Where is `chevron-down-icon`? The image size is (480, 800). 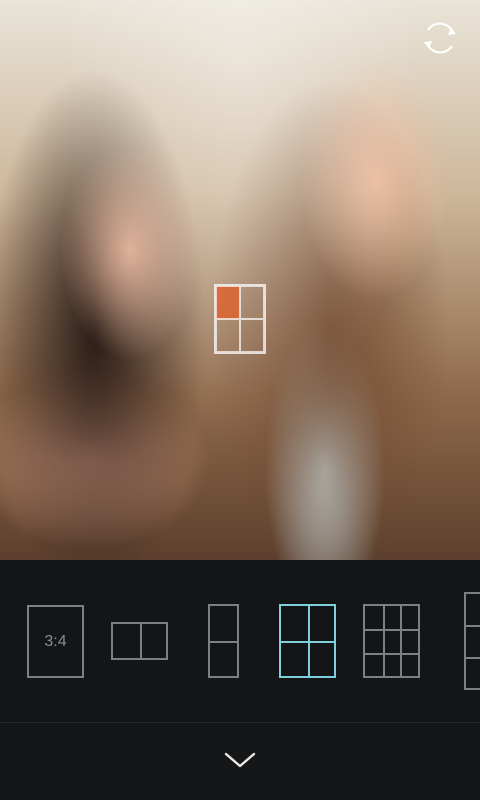
chevron-down-icon is located at coordinates (240, 760).